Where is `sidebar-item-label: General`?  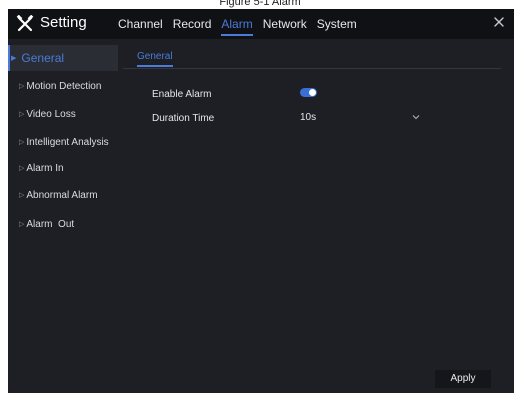 sidebar-item-label: General is located at coordinates (43, 58).